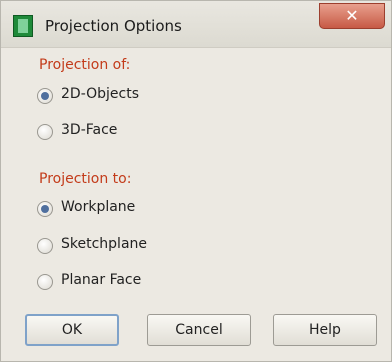 The image size is (392, 362). Describe the element at coordinates (85, 65) in the screenshot. I see `projection-of-label: Projection of:` at that location.